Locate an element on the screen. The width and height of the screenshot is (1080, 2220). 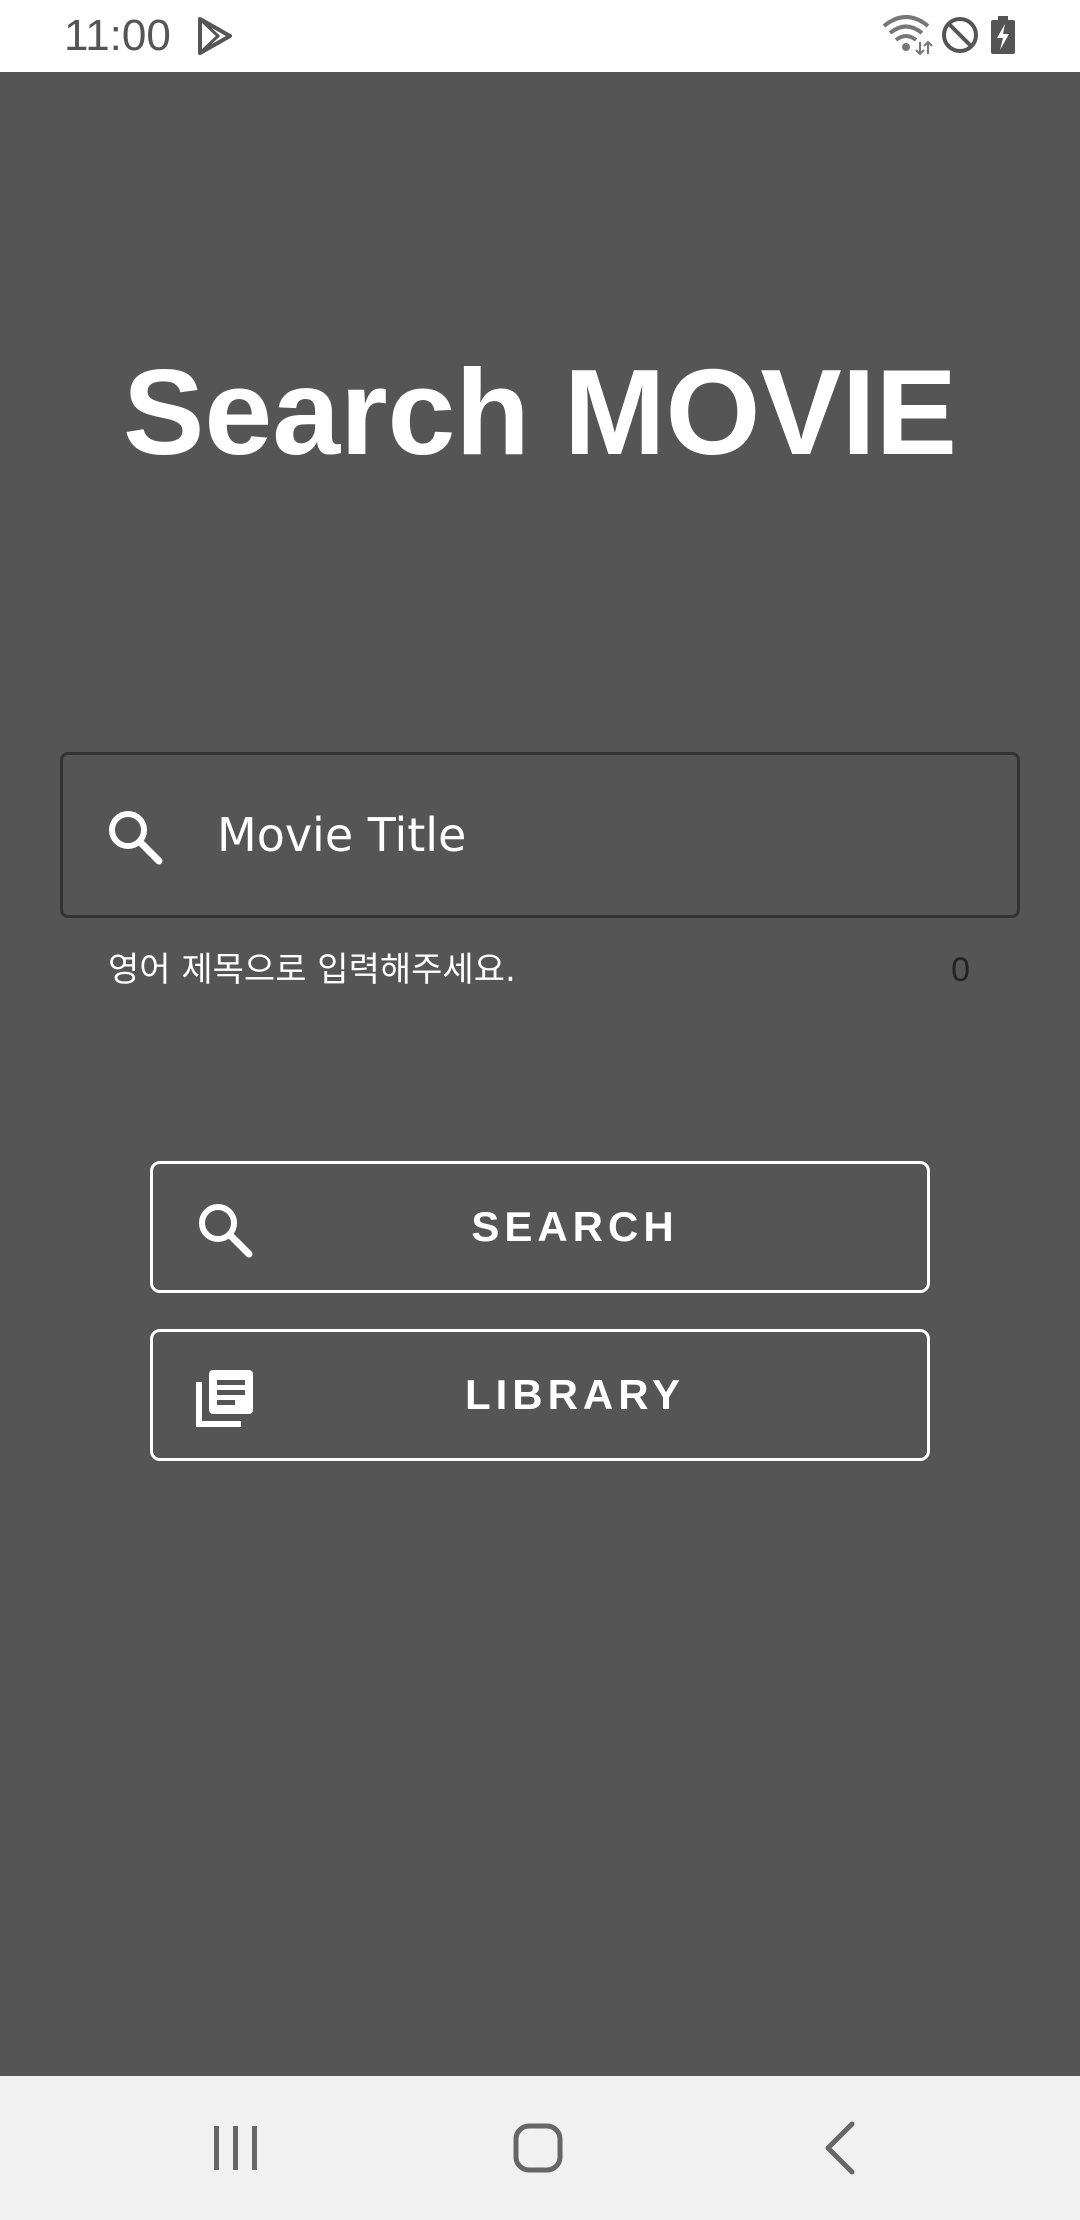
status-bar: 11:00 is located at coordinates (540, 36).